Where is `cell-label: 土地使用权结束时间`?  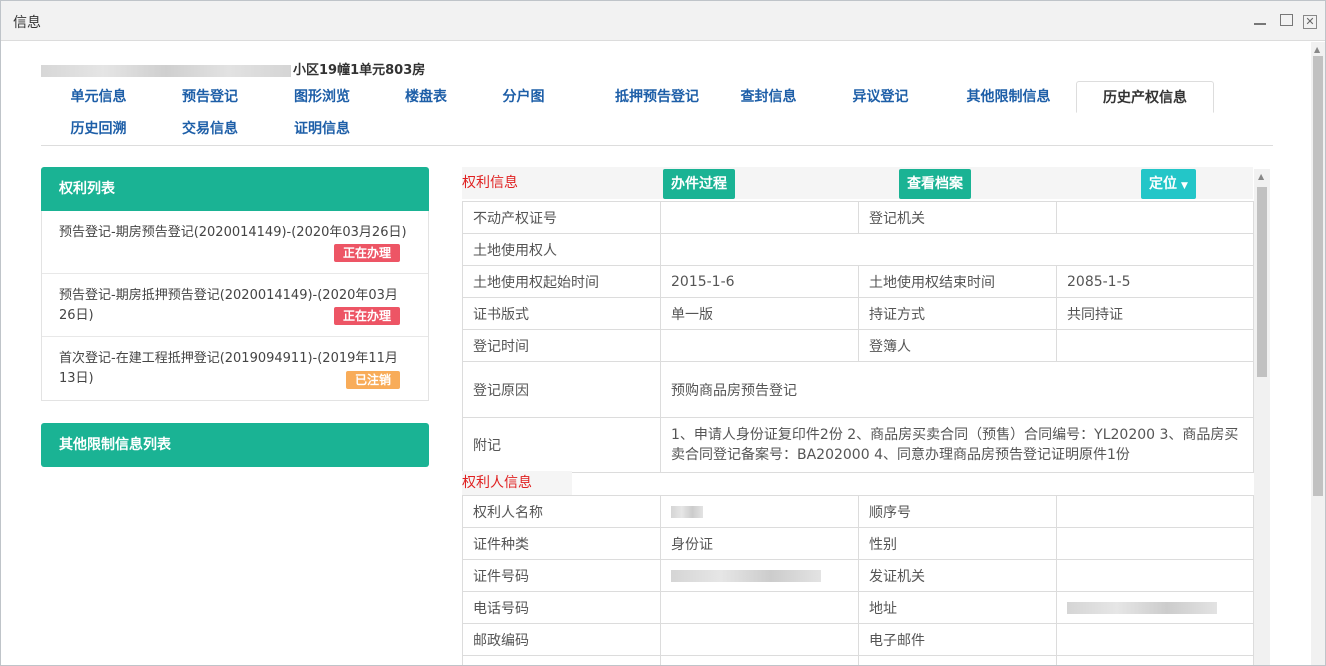
cell-label: 土地使用权结束时间 is located at coordinates (957, 281).